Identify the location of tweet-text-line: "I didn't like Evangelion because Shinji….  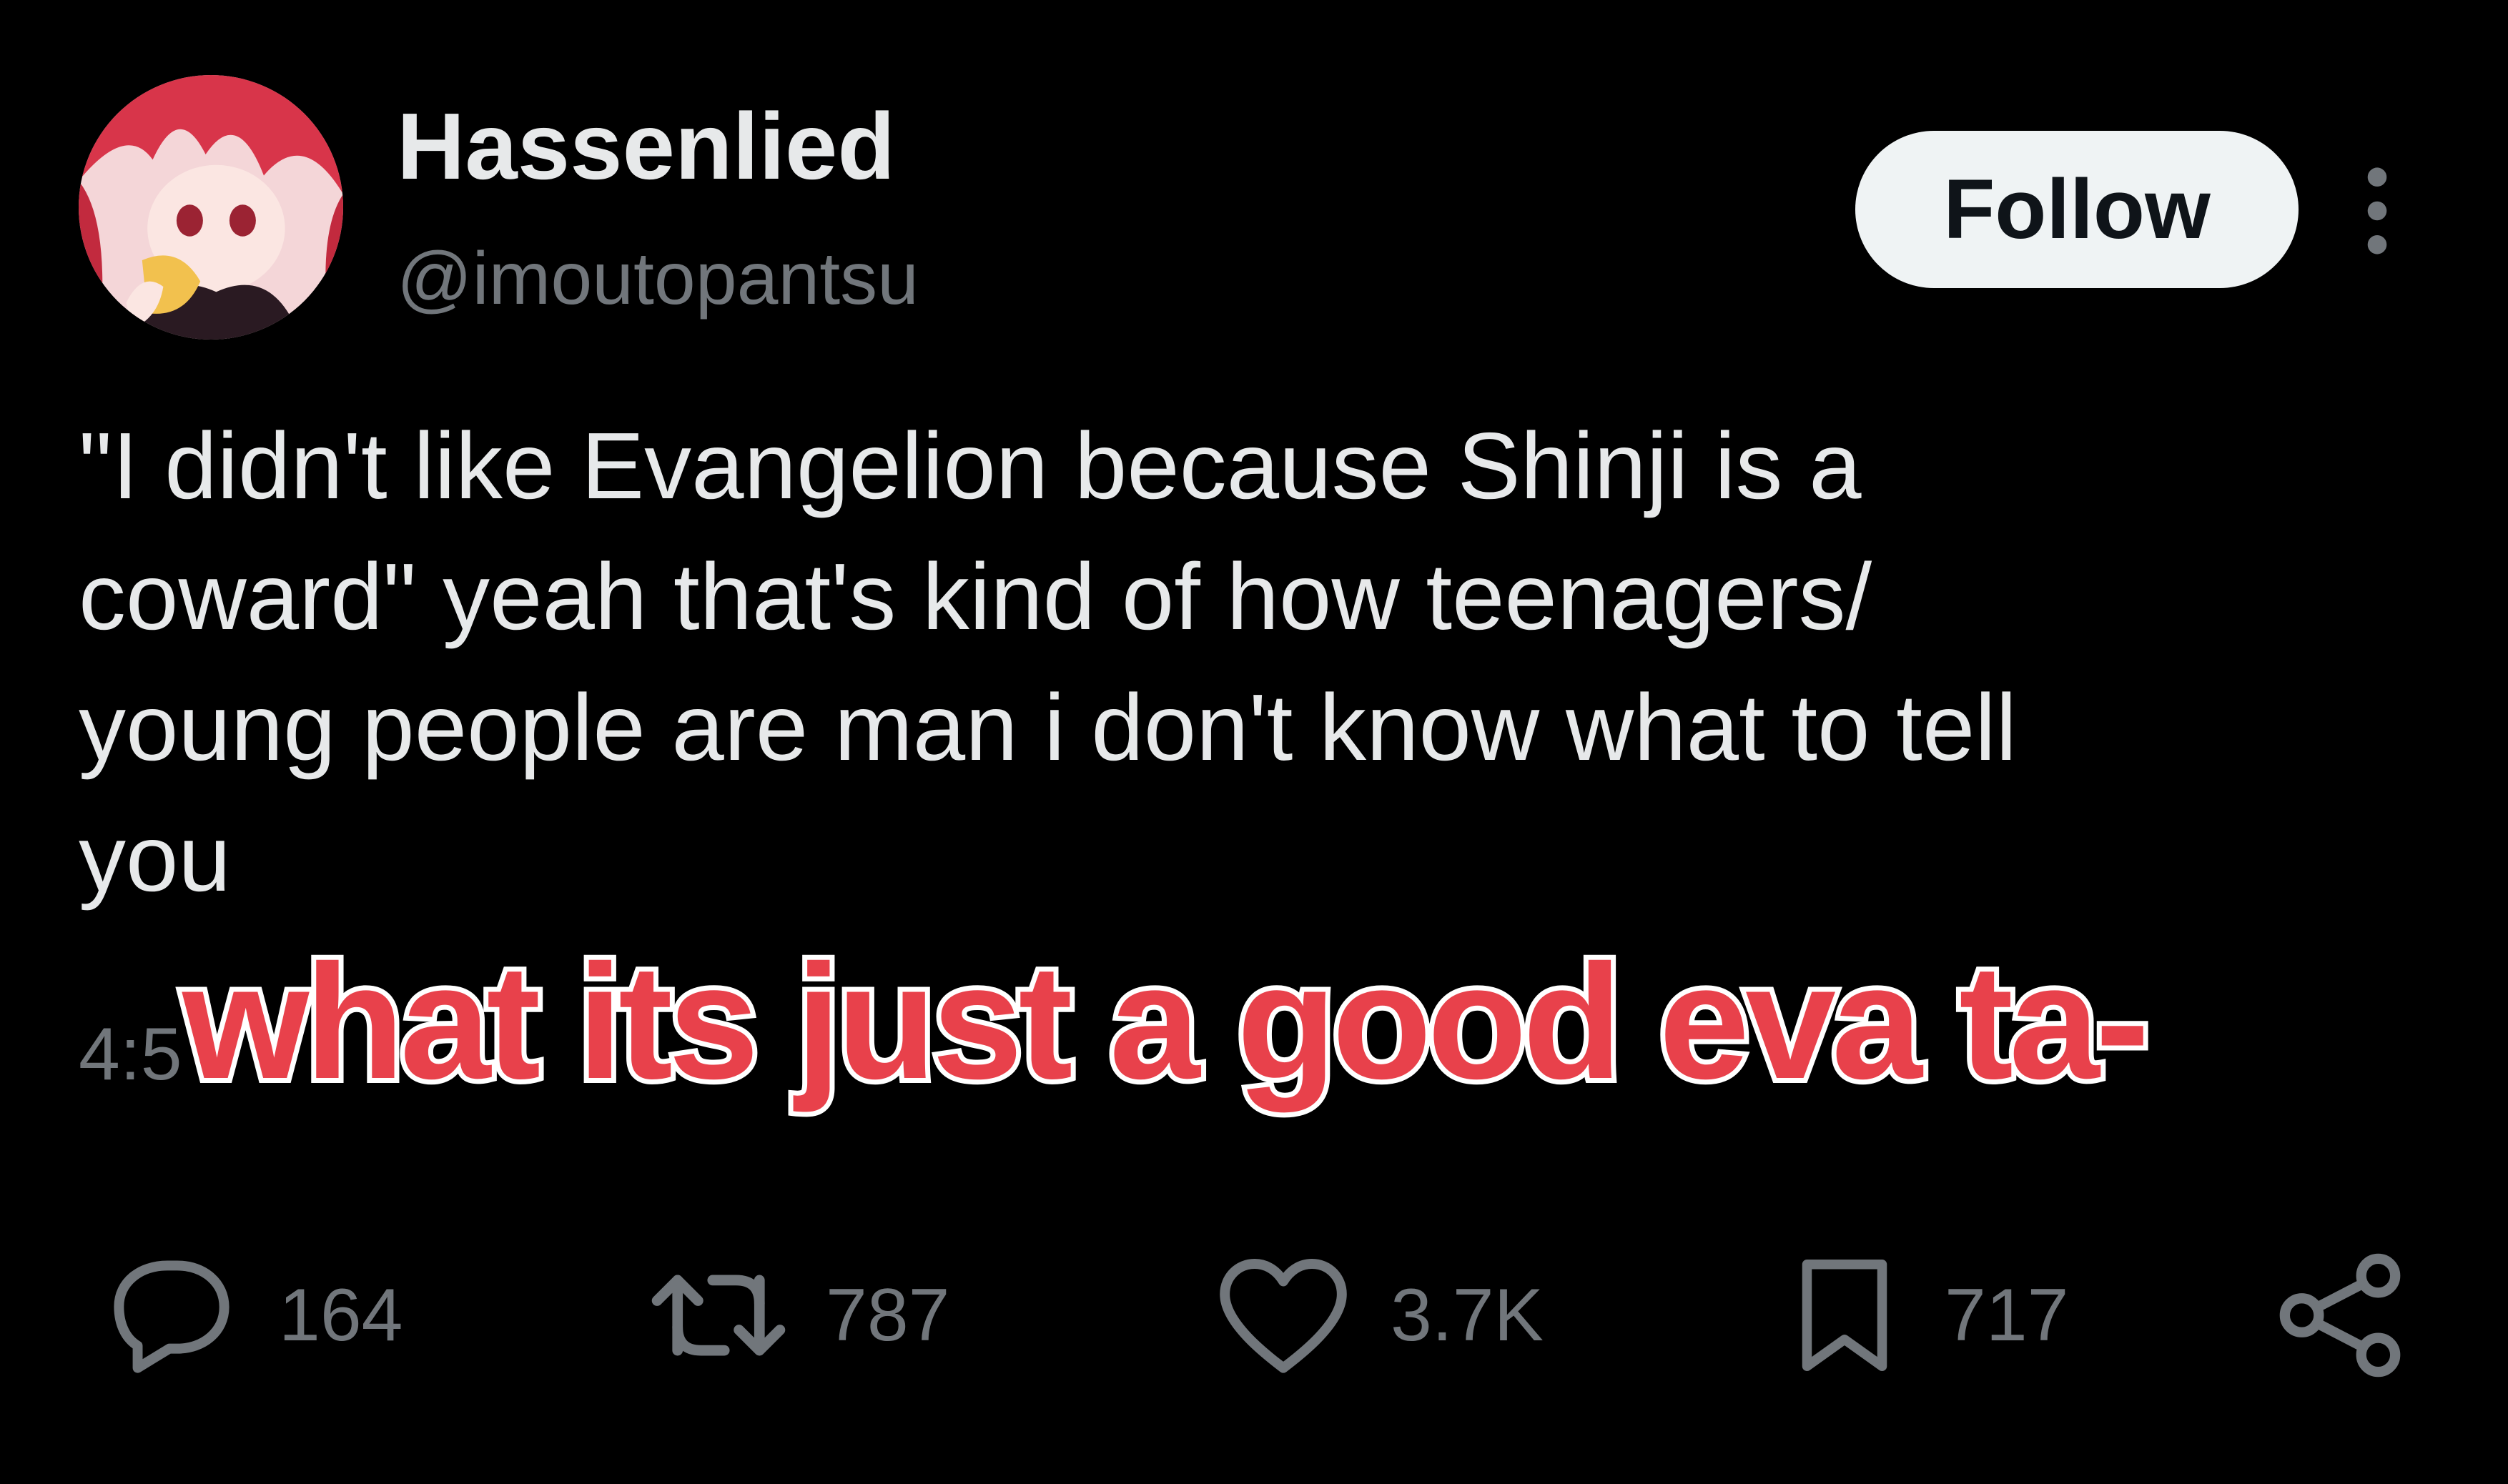
(971, 465).